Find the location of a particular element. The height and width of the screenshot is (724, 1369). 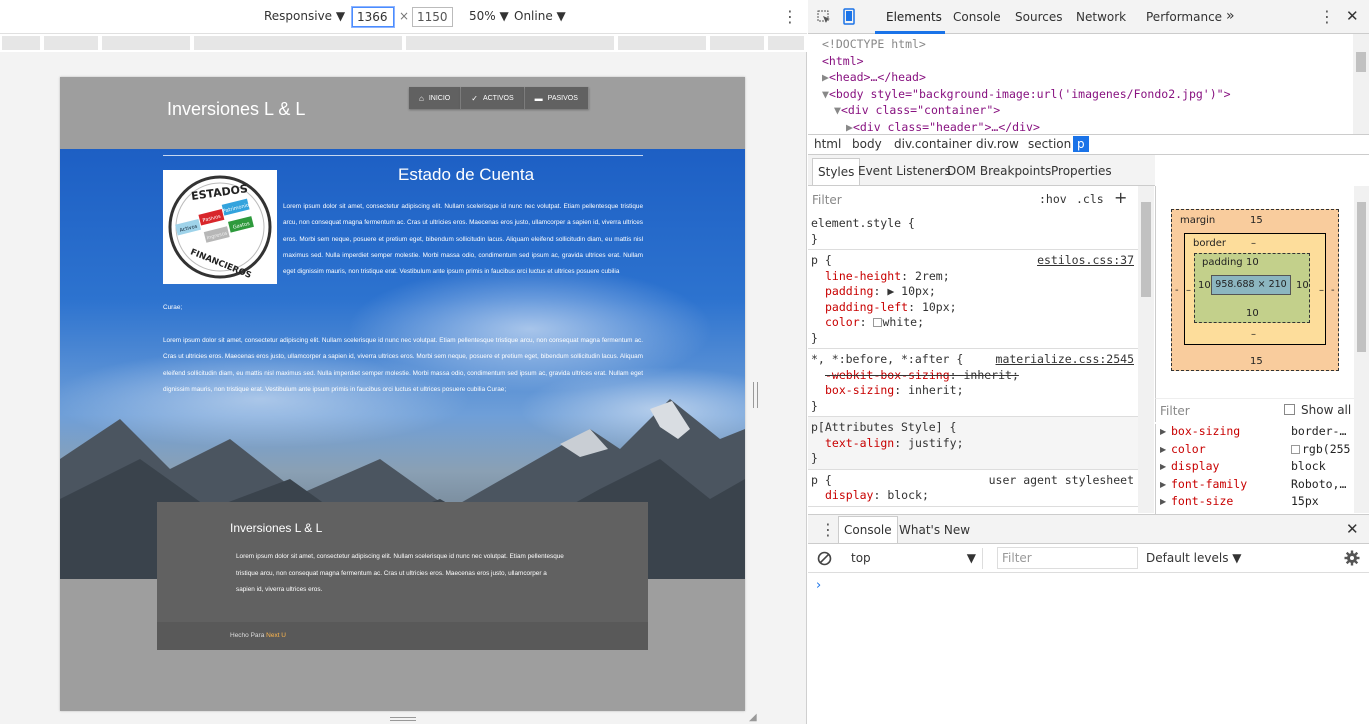

drawer-tab-whats-new: What's New is located at coordinates (934, 530).